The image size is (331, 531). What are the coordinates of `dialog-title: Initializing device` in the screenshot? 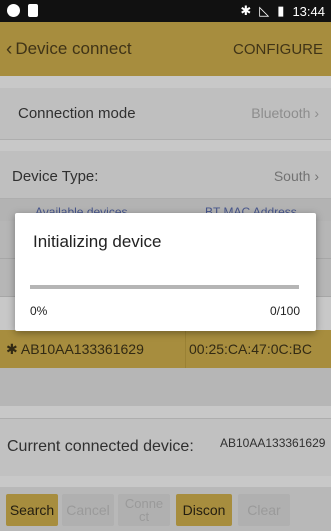 It's located at (97, 241).